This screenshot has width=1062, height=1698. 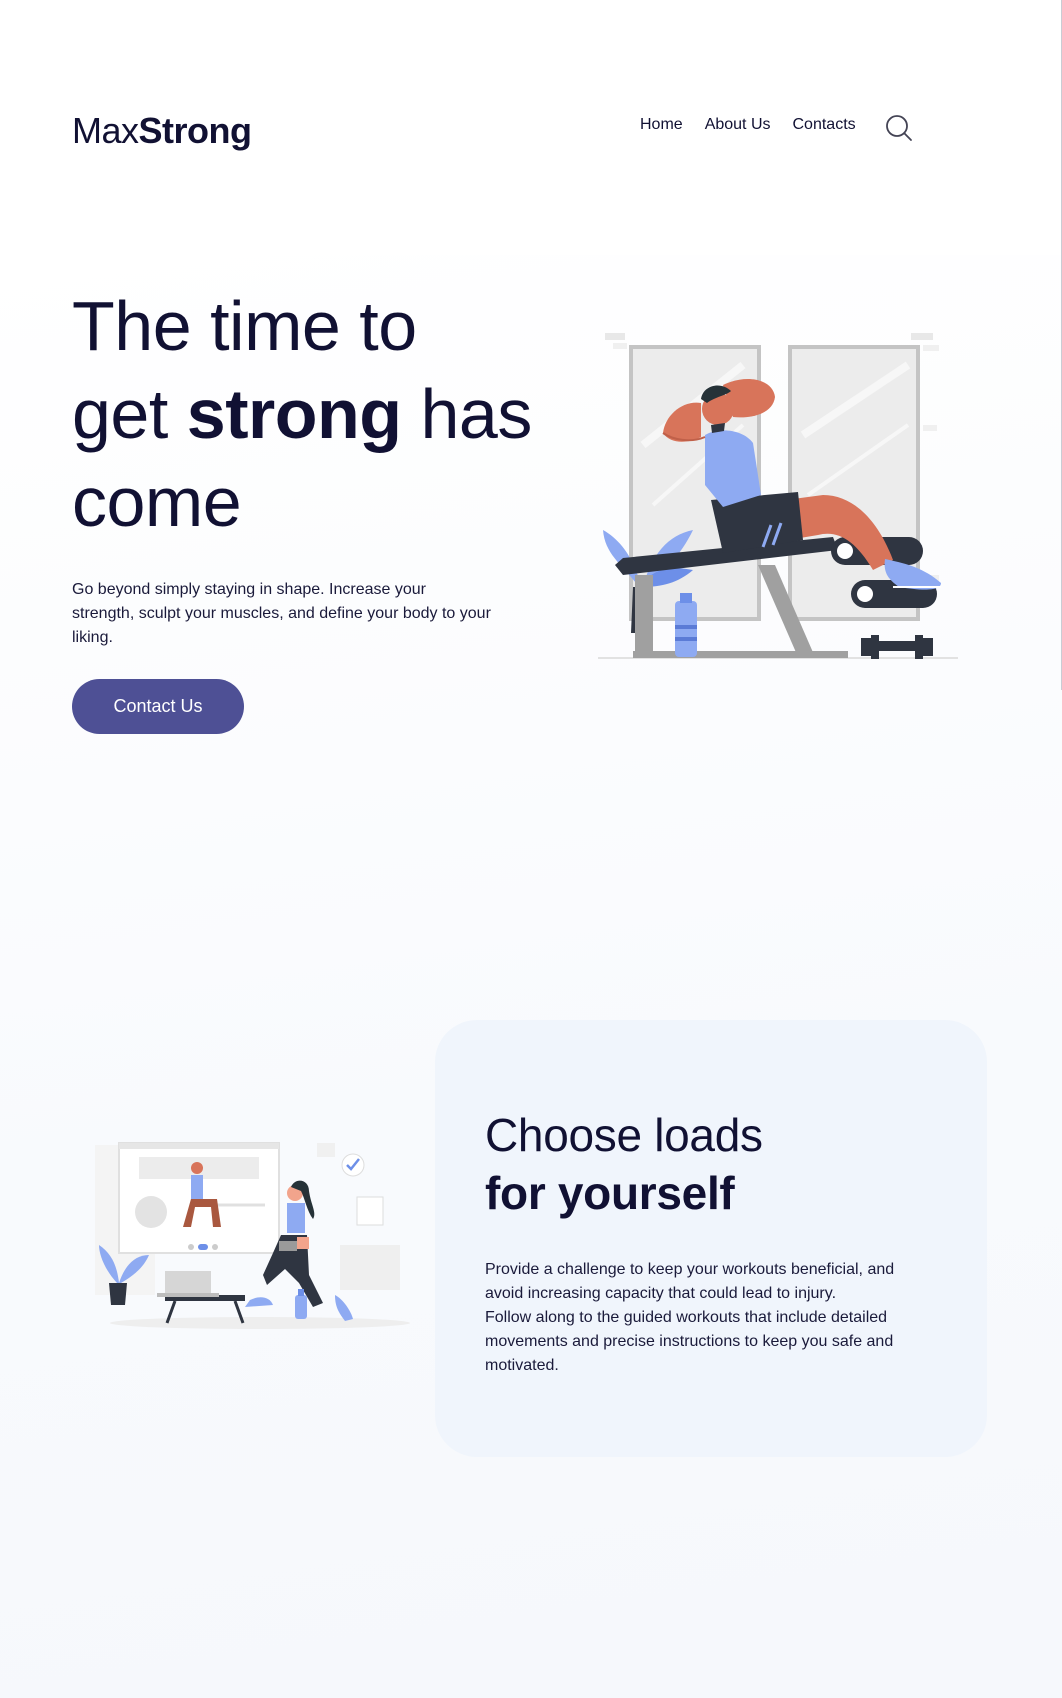 I want to click on hero-title-line3: come, so click(x=157, y=502).